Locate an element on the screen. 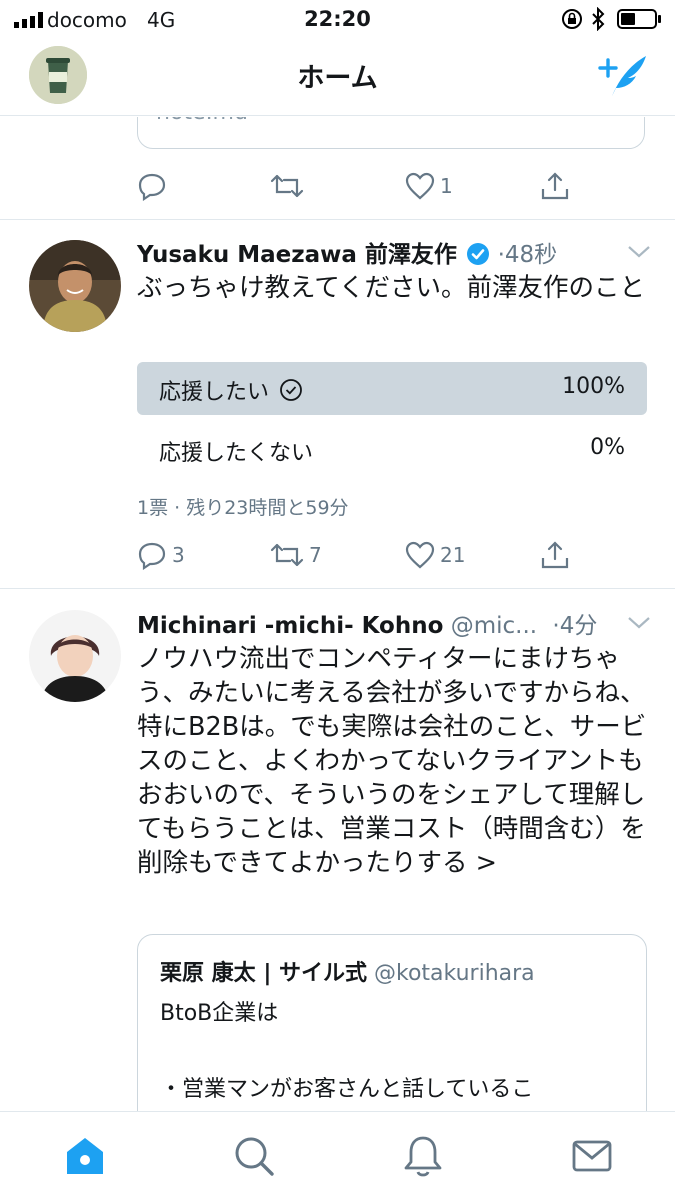 Image resolution: width=675 pixels, height=1200 pixels. status-bar: docomo 4G 22:20 is located at coordinates (337, 20).